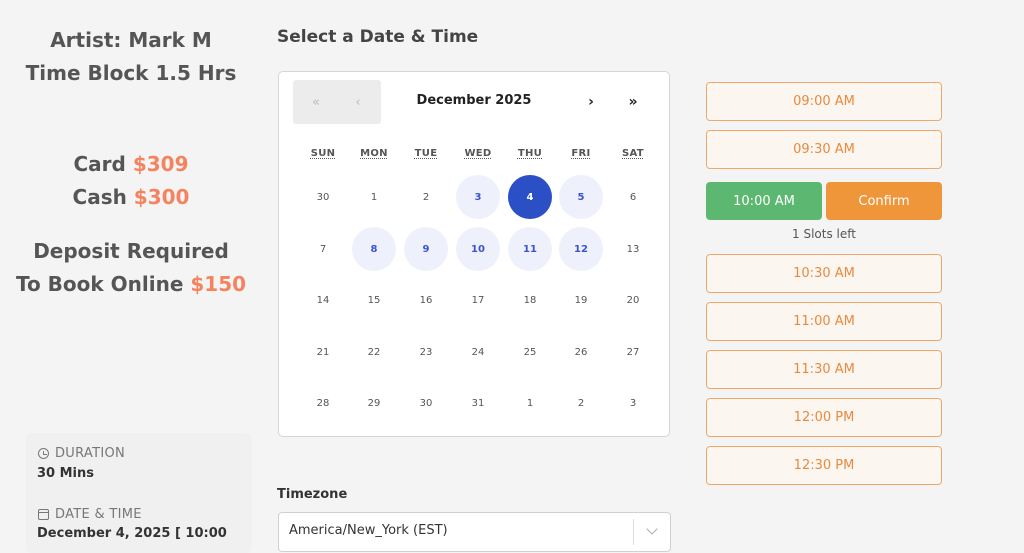 The height and width of the screenshot is (553, 1024). Describe the element at coordinates (90, 453) in the screenshot. I see `duration-label-text: DURATION` at that location.